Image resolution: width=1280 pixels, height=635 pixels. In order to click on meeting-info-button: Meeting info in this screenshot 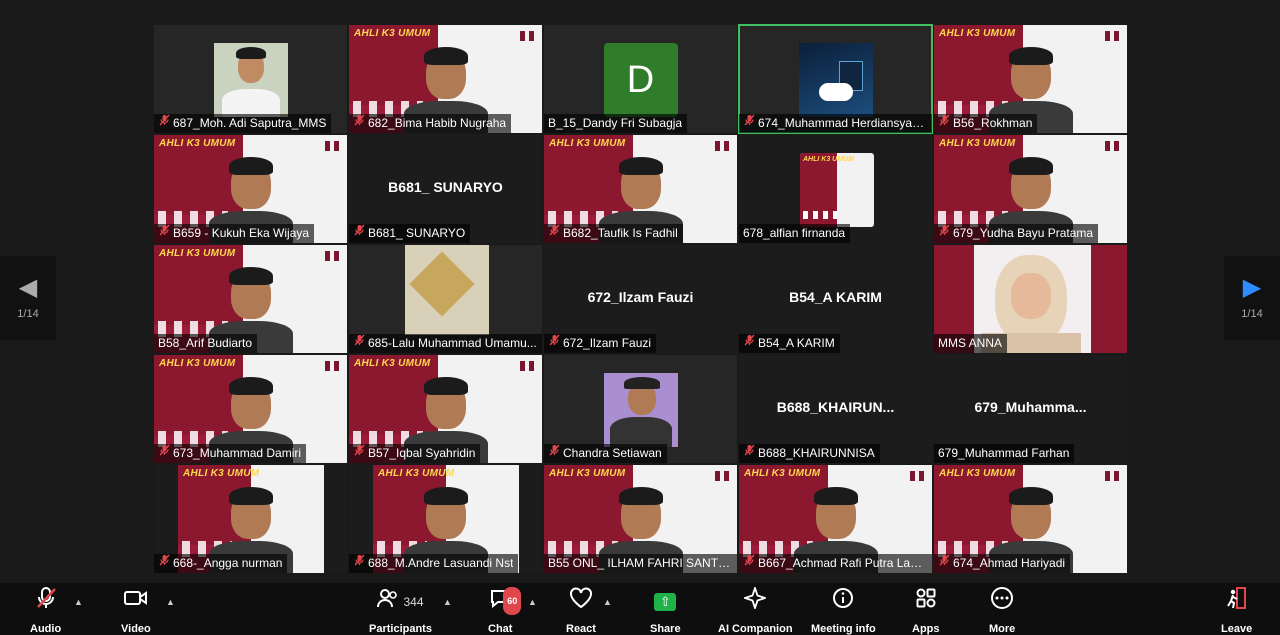, I will do `click(843, 611)`.